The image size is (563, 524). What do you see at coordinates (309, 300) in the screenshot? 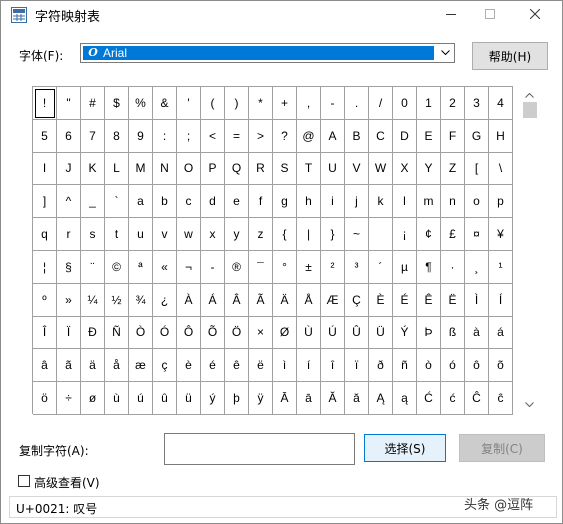
I see `char-cell: Å` at bounding box center [309, 300].